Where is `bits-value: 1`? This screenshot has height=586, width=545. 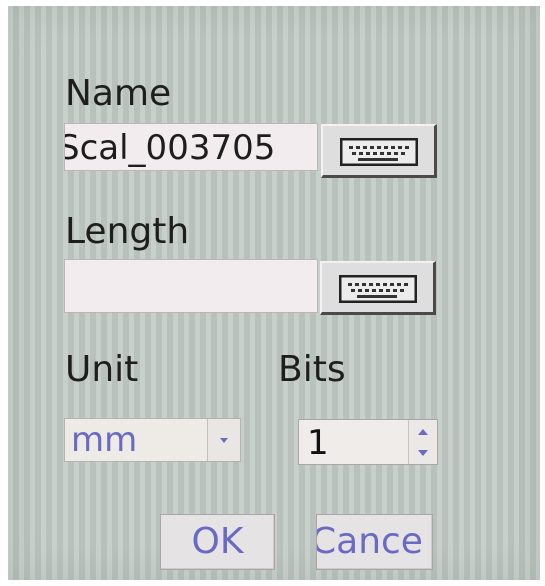 bits-value: 1 is located at coordinates (318, 443).